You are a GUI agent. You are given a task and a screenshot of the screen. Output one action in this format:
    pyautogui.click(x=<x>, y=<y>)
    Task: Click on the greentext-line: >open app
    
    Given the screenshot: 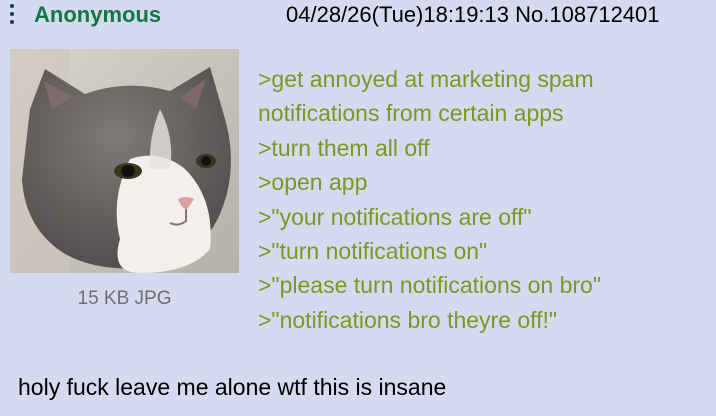 What is the action you would take?
    pyautogui.click(x=313, y=182)
    